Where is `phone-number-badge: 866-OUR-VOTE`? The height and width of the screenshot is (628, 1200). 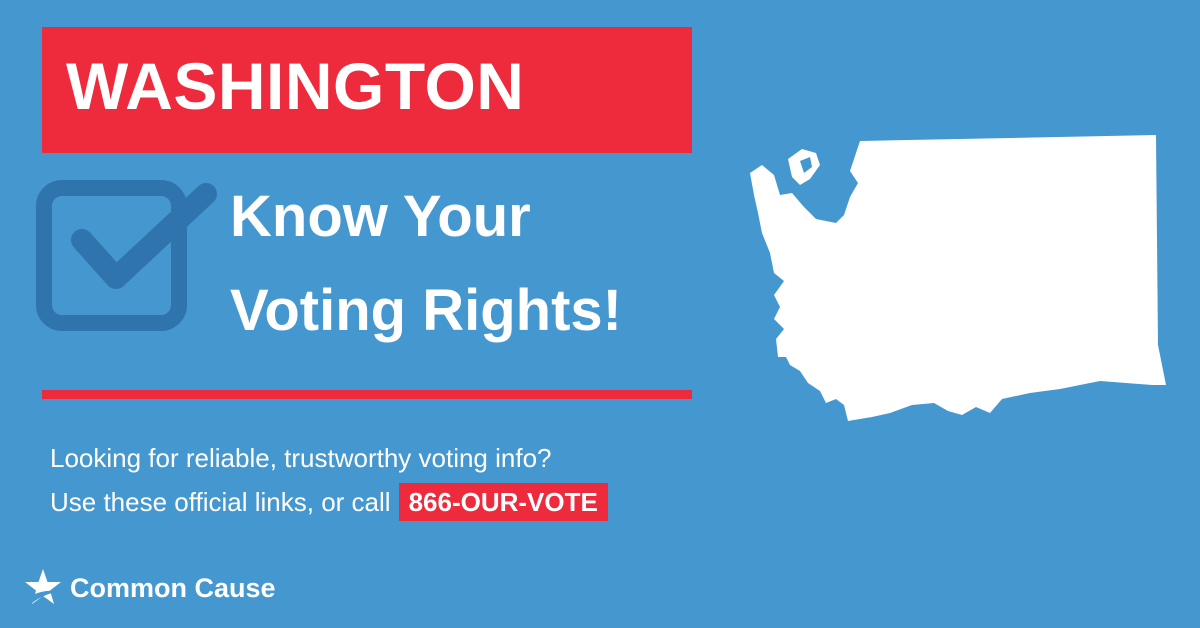 phone-number-badge: 866-OUR-VOTE is located at coordinates (503, 502).